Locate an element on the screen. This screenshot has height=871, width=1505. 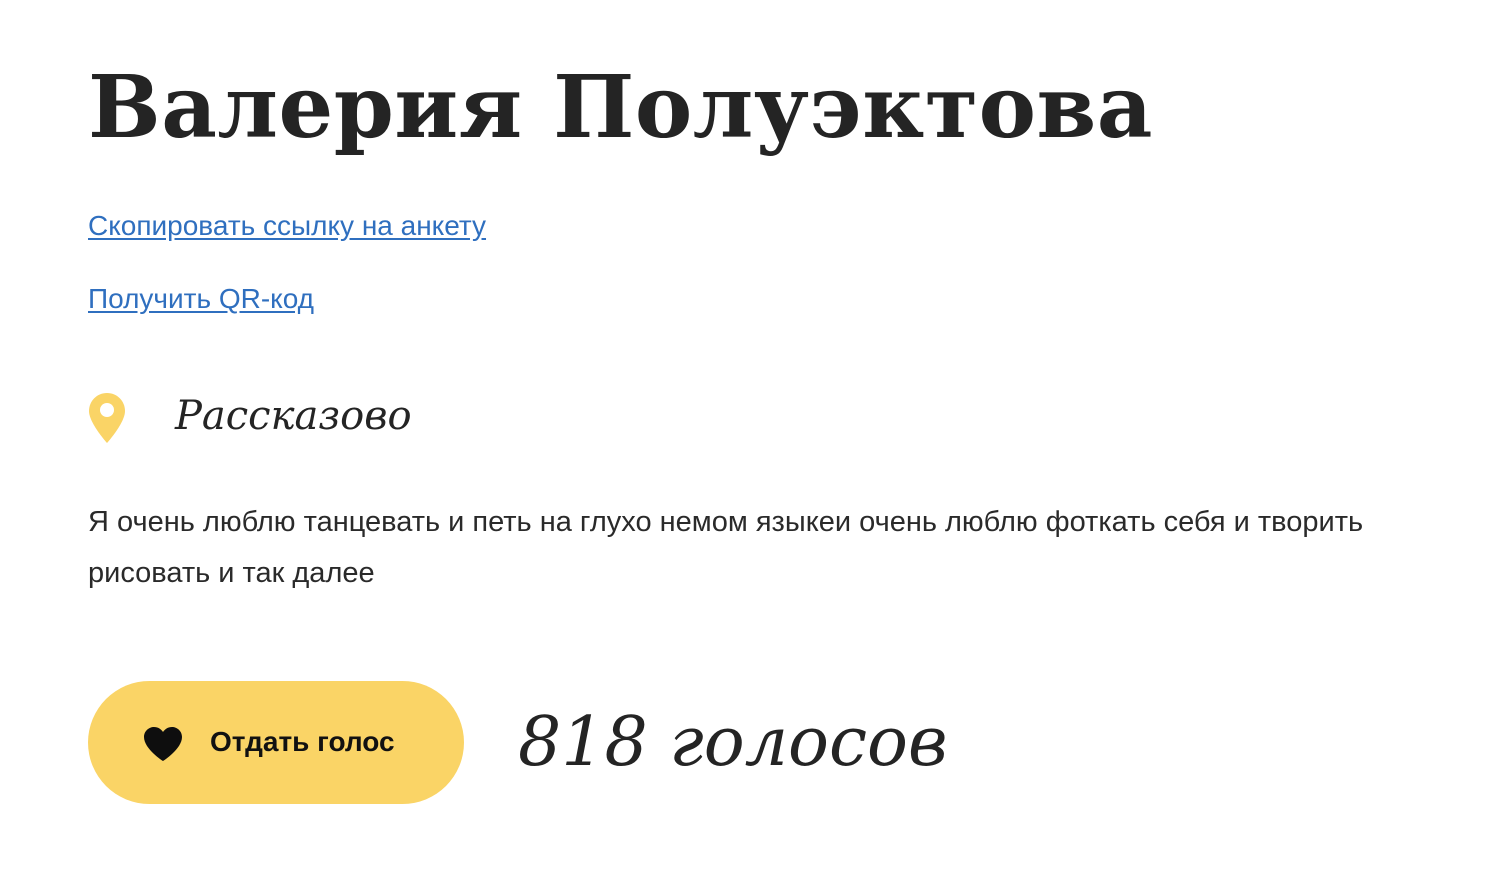
location-city: Рассказово is located at coordinates (293, 416).